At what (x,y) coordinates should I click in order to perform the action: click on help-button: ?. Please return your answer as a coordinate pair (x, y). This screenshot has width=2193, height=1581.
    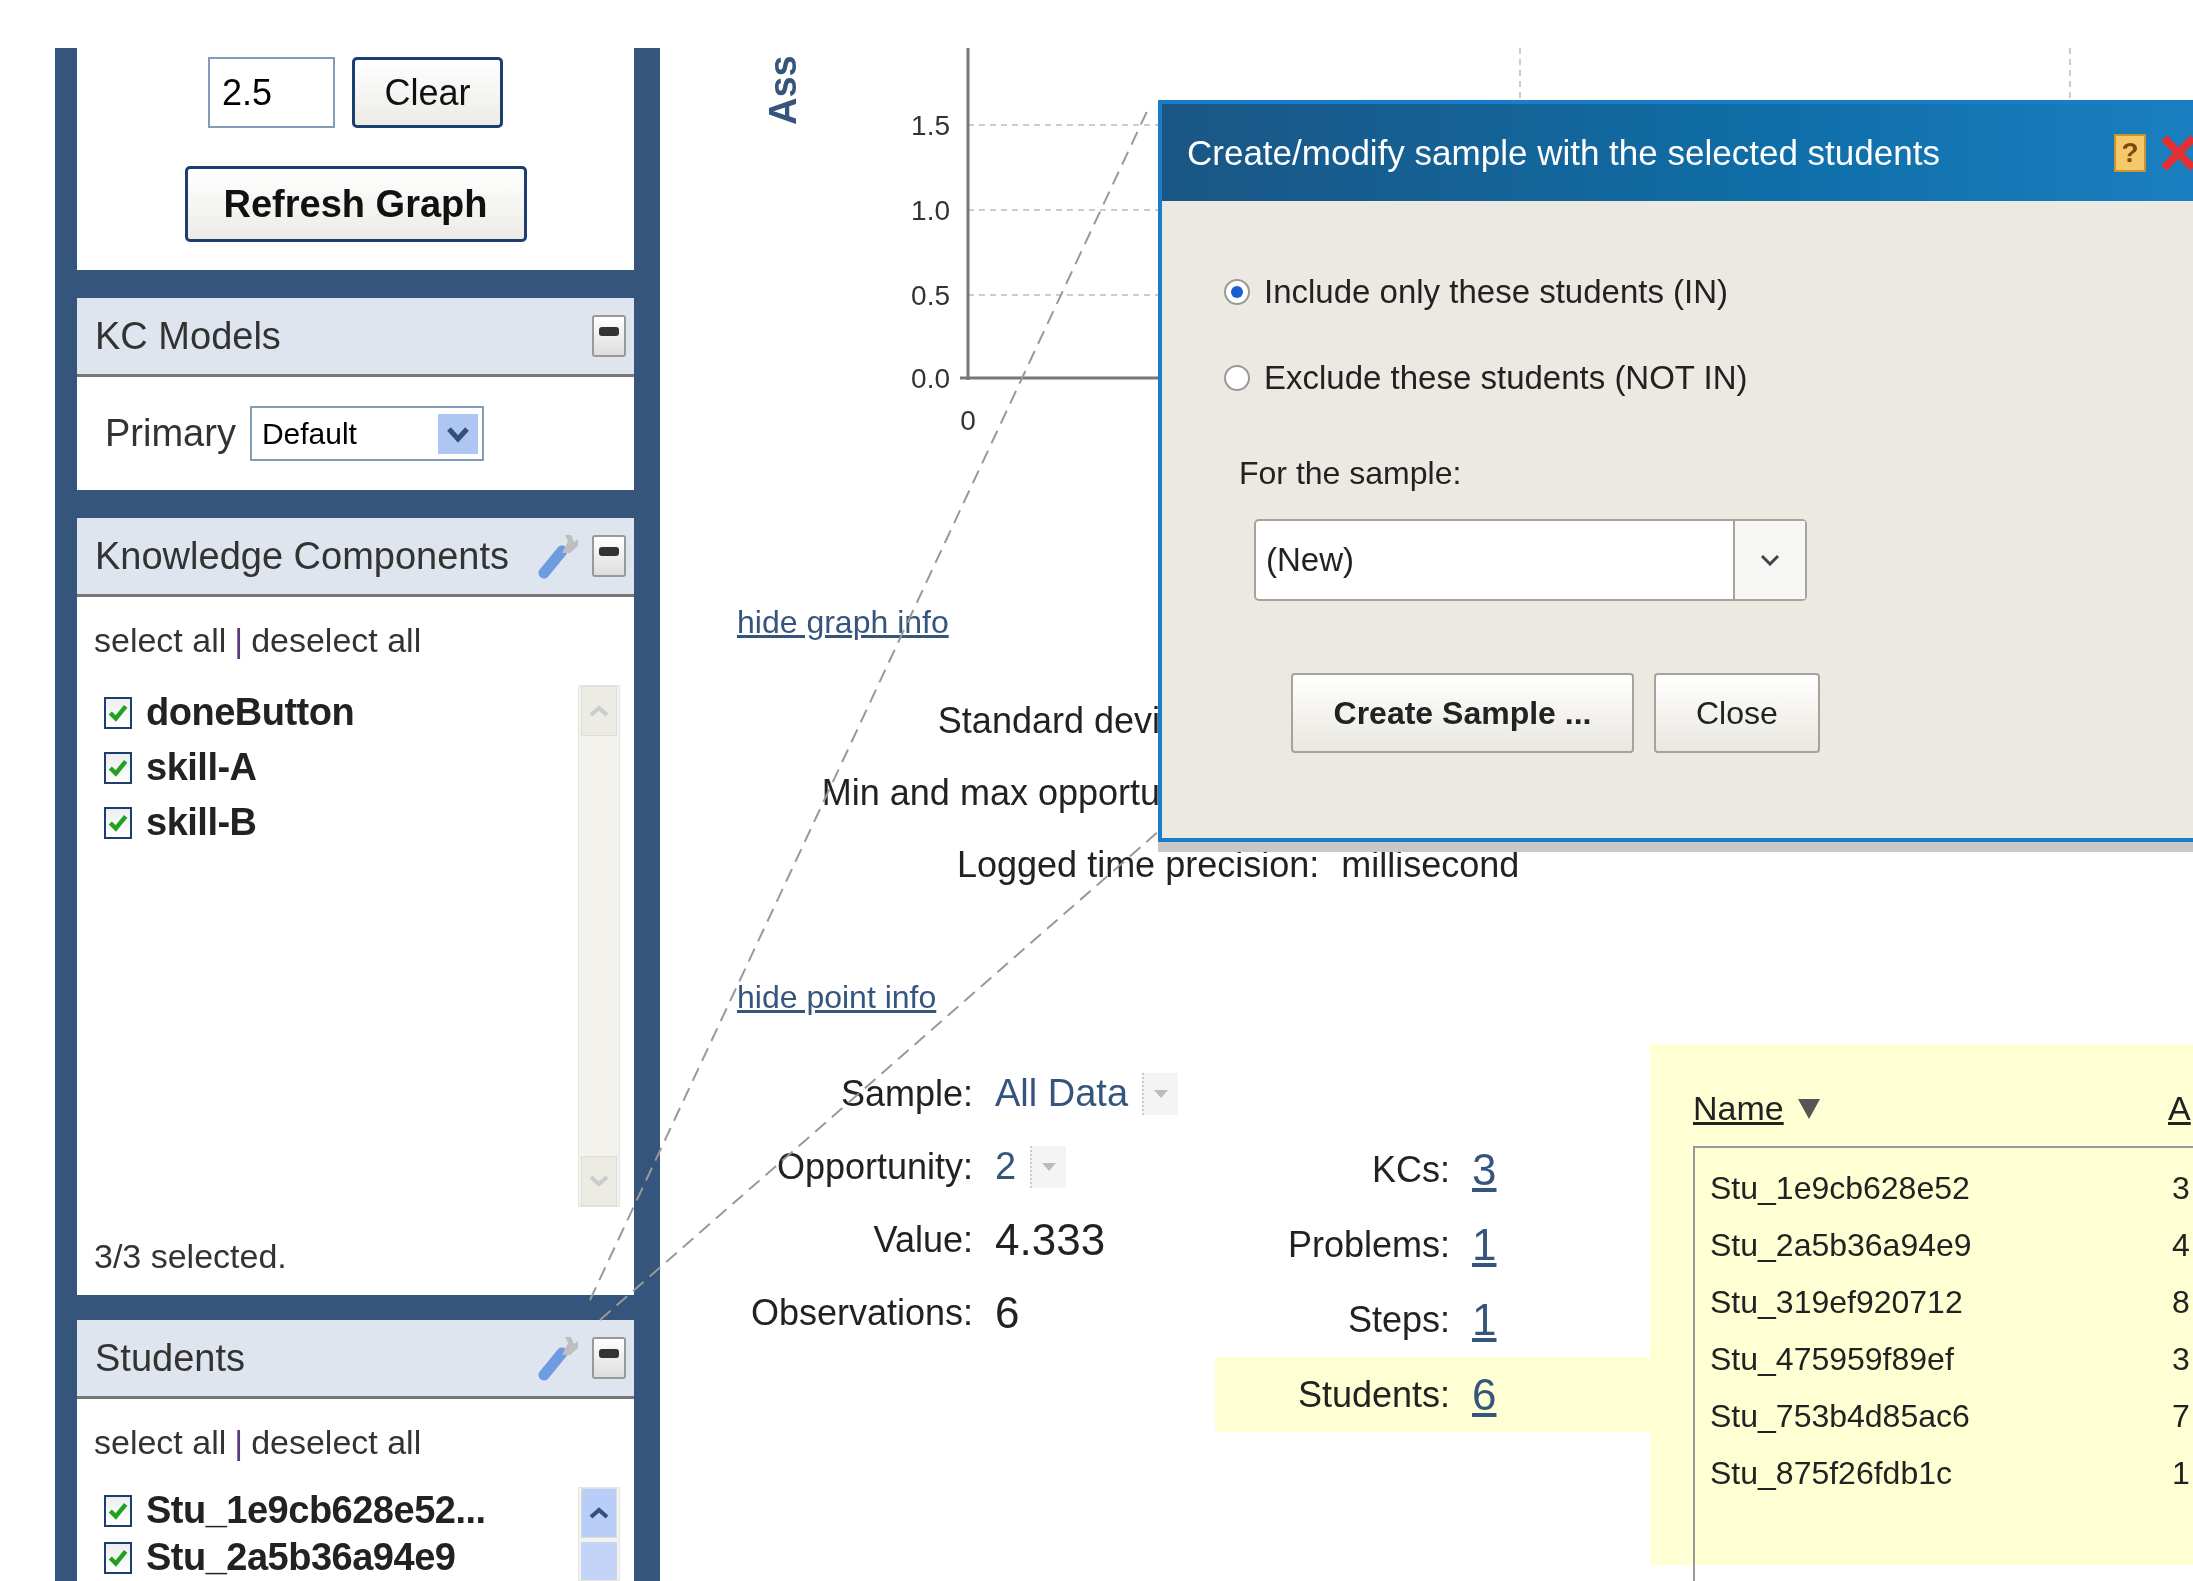
    Looking at the image, I should click on (2130, 152).